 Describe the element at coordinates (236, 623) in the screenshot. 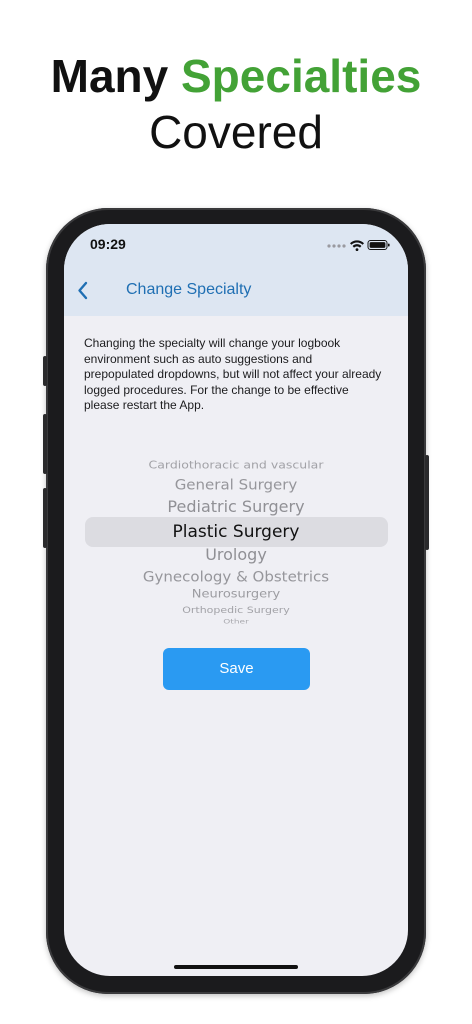

I see `picker-item-other: Other` at that location.